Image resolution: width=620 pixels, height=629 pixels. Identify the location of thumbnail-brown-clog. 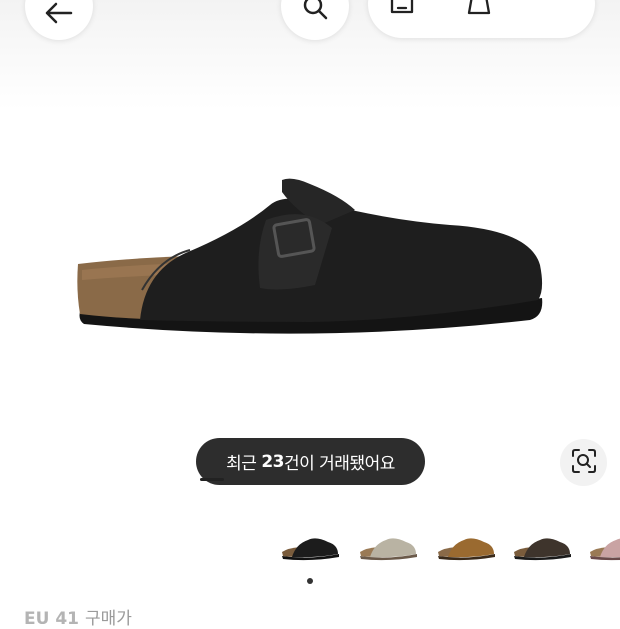
(467, 548).